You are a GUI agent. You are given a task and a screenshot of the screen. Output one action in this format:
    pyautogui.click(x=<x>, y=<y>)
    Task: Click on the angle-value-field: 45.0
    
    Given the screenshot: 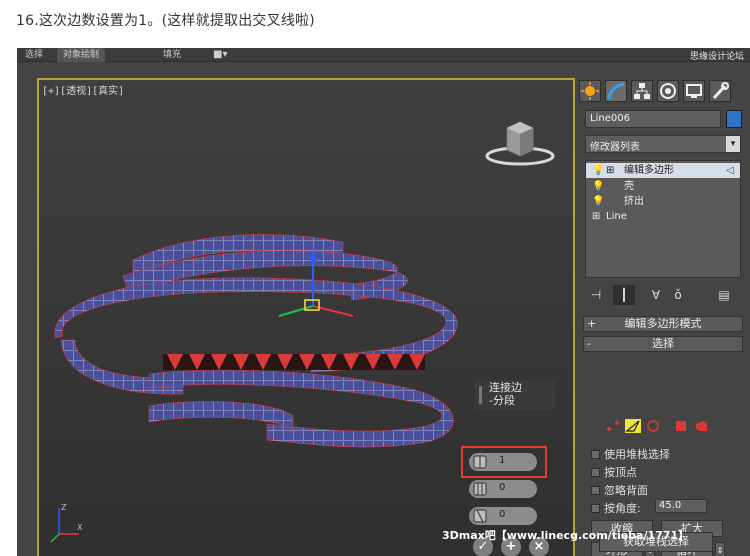 What is the action you would take?
    pyautogui.click(x=681, y=506)
    